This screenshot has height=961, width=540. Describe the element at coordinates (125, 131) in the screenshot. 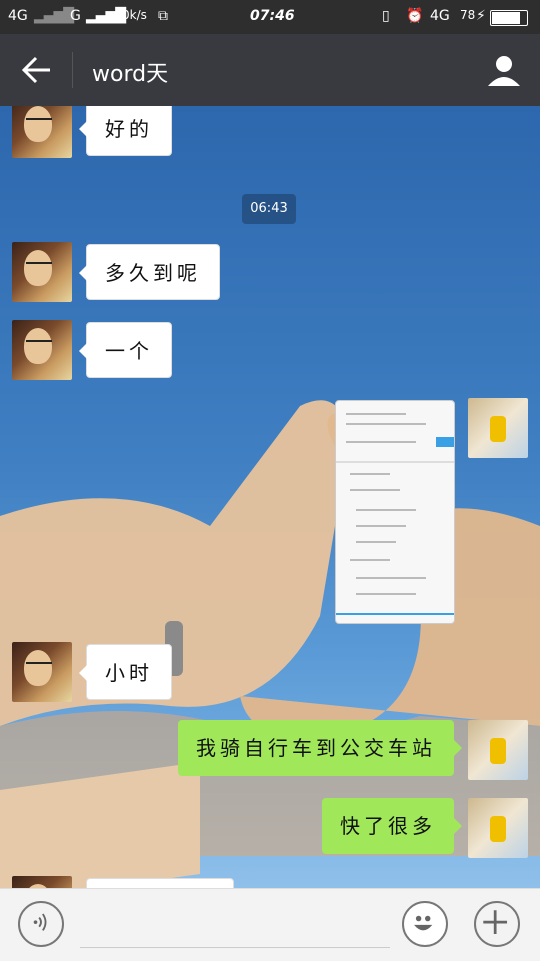

I see `message-bubble: 好的` at that location.